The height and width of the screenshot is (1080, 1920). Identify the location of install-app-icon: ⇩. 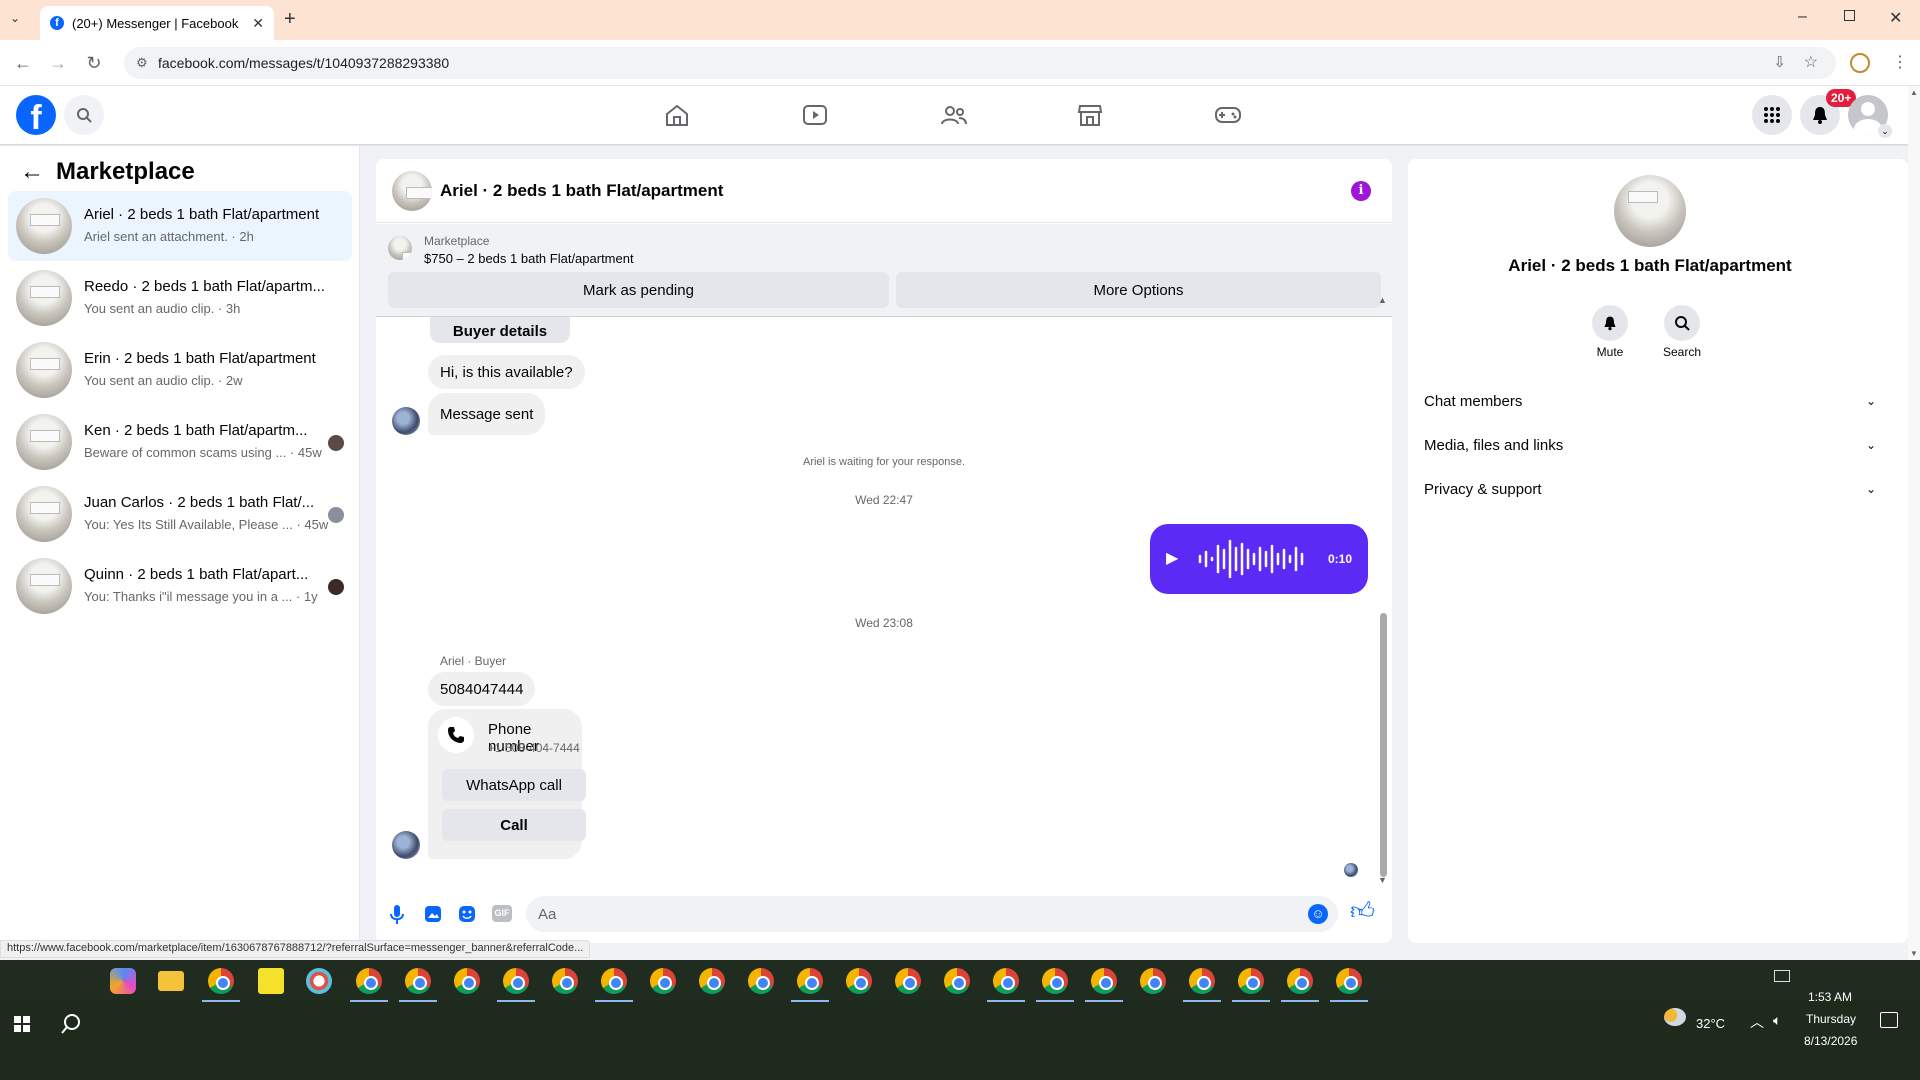
(1779, 62).